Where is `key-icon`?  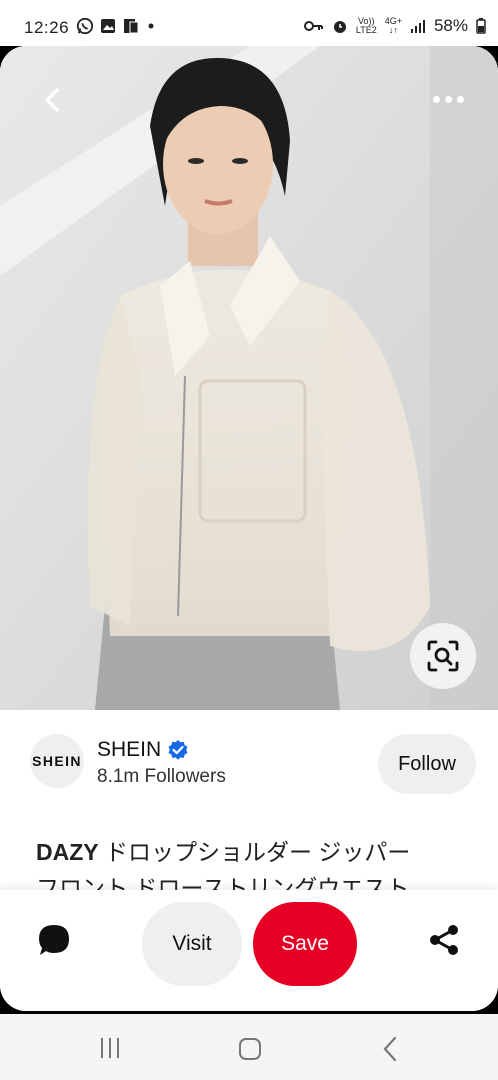 key-icon is located at coordinates (313, 26).